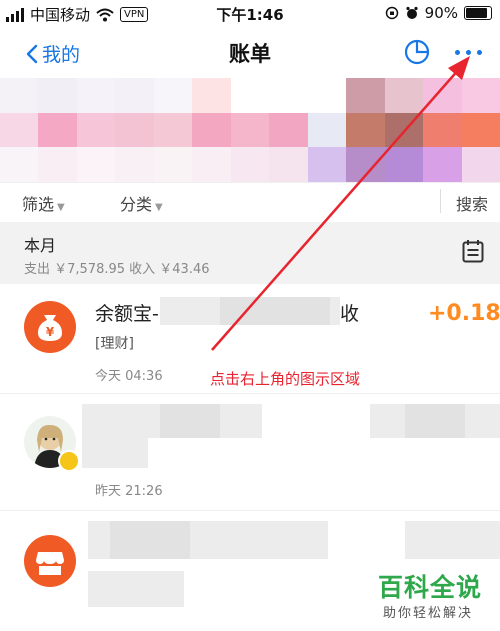 Image resolution: width=500 pixels, height=631 pixels. What do you see at coordinates (478, 13) in the screenshot?
I see `battery-icon` at bounding box center [478, 13].